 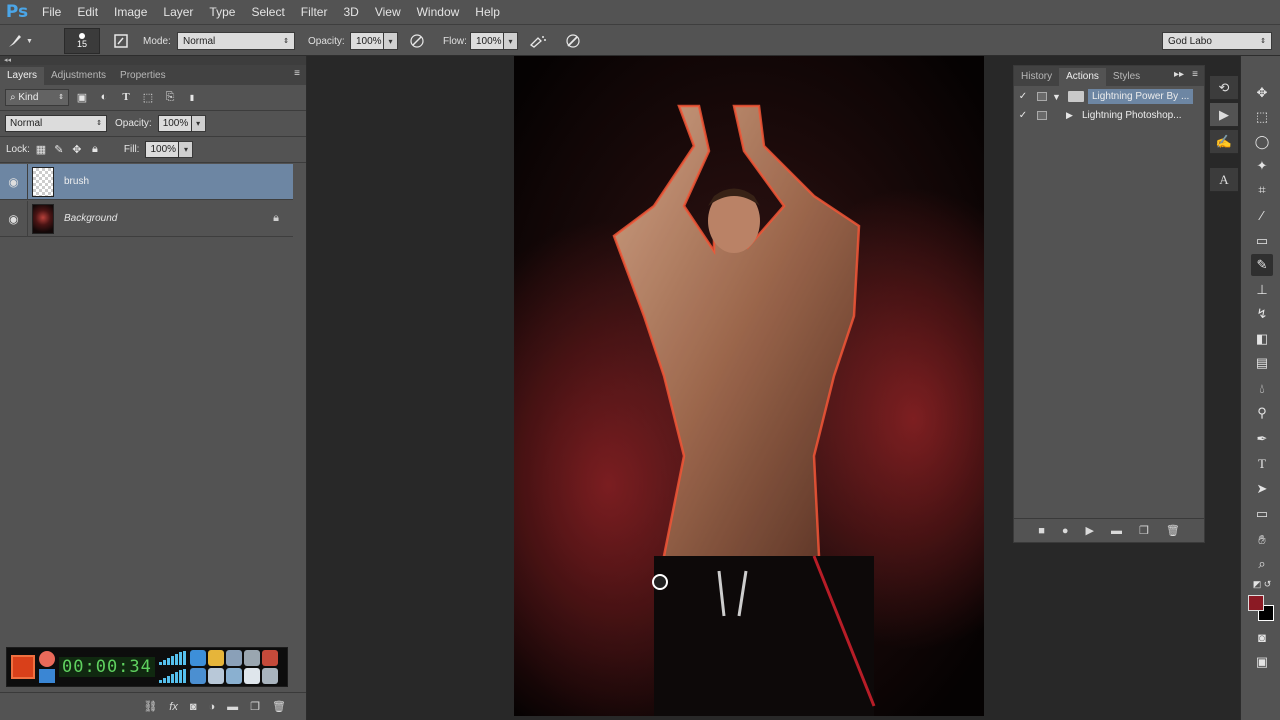 What do you see at coordinates (1036, 77) in the screenshot?
I see `tab-history: History` at bounding box center [1036, 77].